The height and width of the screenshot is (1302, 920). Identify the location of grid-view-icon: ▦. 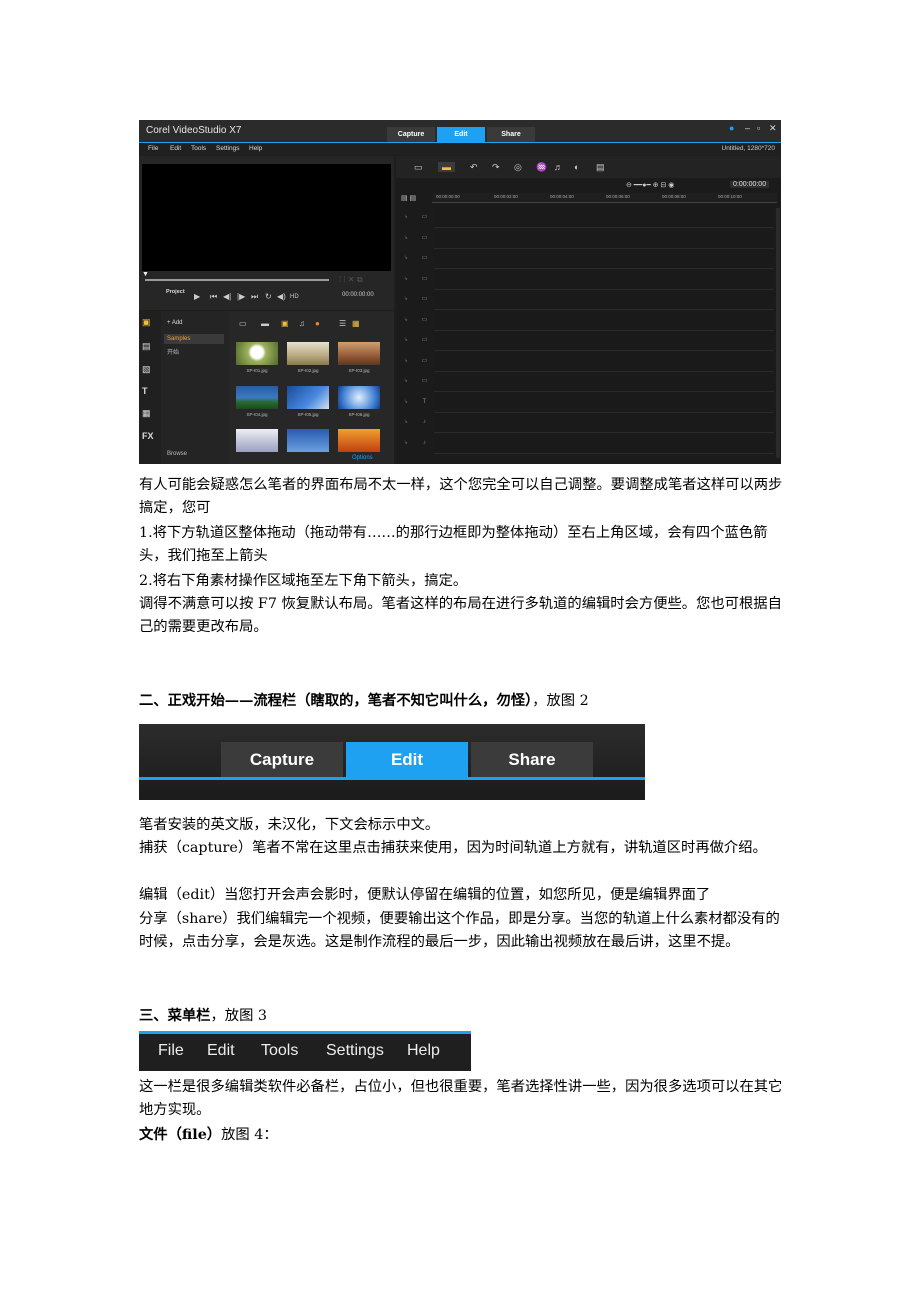
(356, 323).